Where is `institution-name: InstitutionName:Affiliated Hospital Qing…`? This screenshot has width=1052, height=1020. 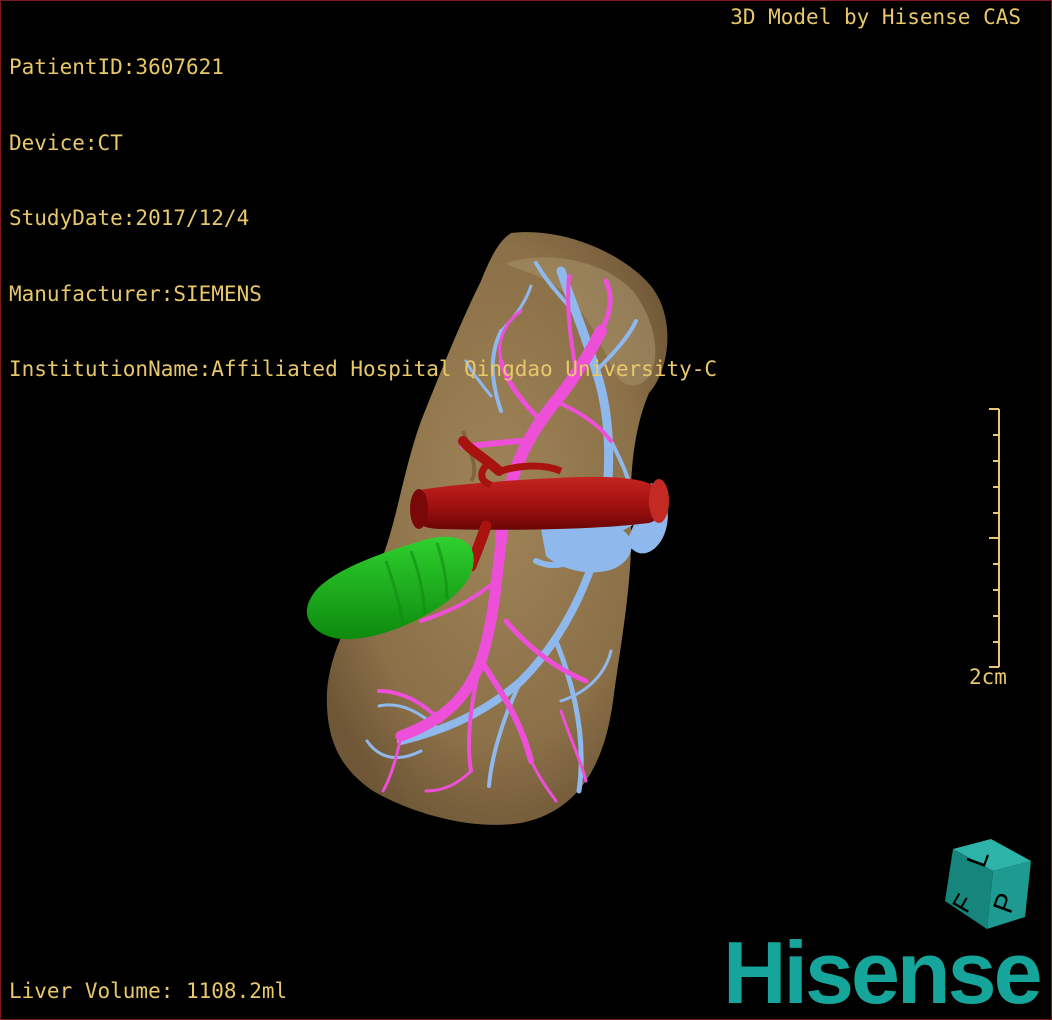 institution-name: InstitutionName:Affiliated Hospital Qing… is located at coordinates (363, 369).